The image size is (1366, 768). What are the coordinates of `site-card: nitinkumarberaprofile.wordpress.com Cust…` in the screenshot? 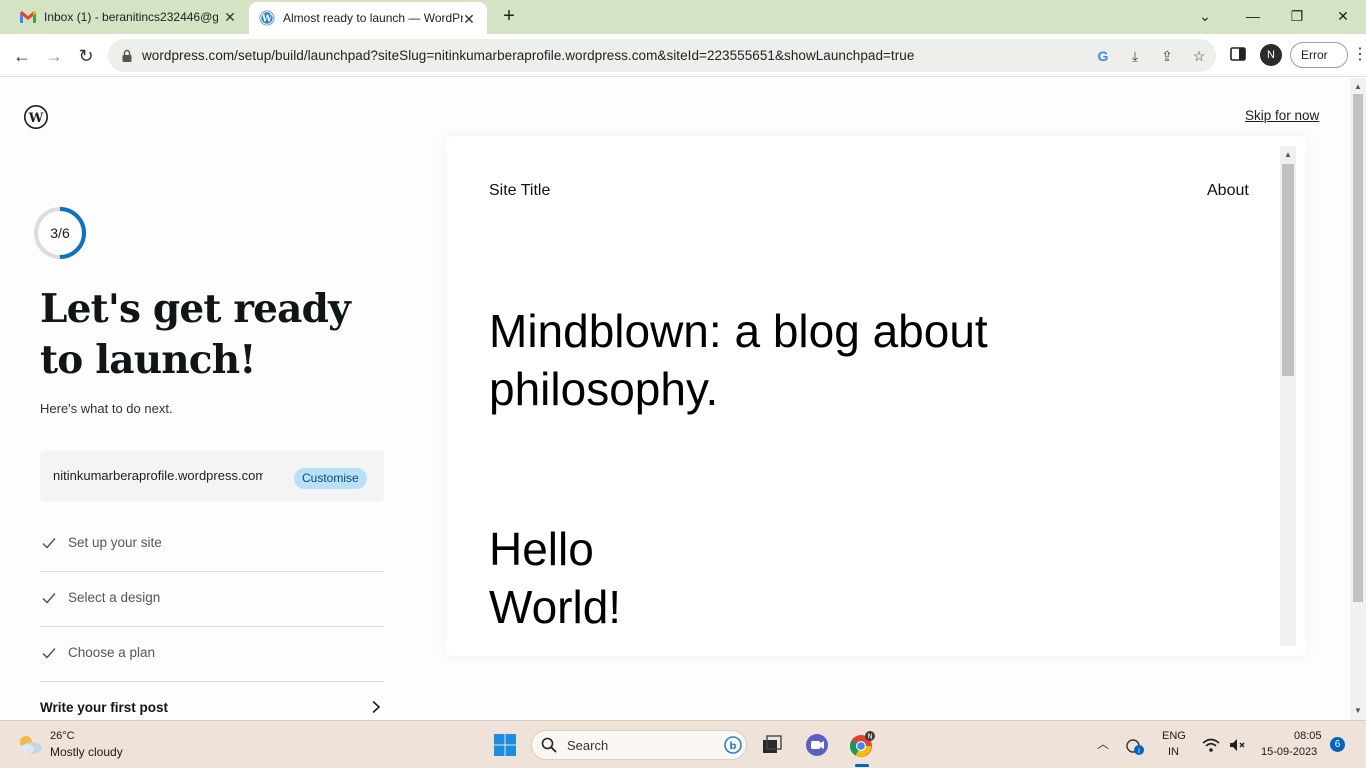 It's located at (212, 476).